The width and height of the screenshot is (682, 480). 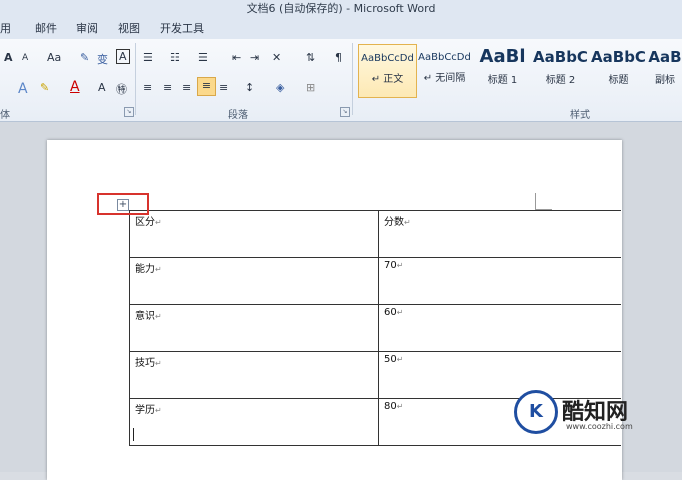 I want to click on font-group-label: 体, so click(x=5, y=115).